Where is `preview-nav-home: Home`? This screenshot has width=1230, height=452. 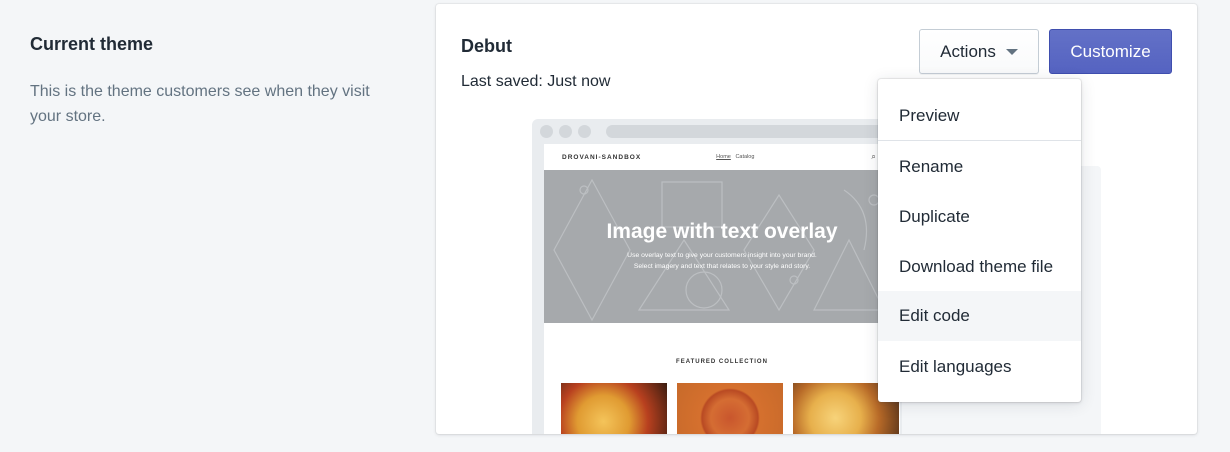 preview-nav-home: Home is located at coordinates (723, 157).